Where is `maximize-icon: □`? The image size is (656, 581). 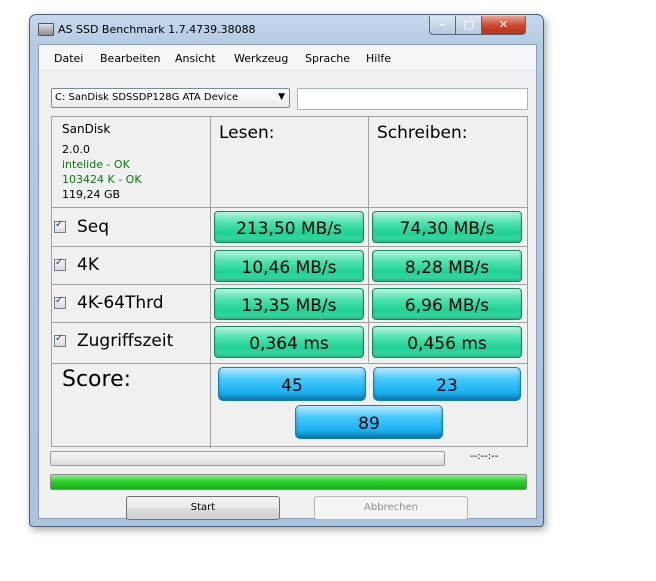
maximize-icon: □ is located at coordinates (468, 24).